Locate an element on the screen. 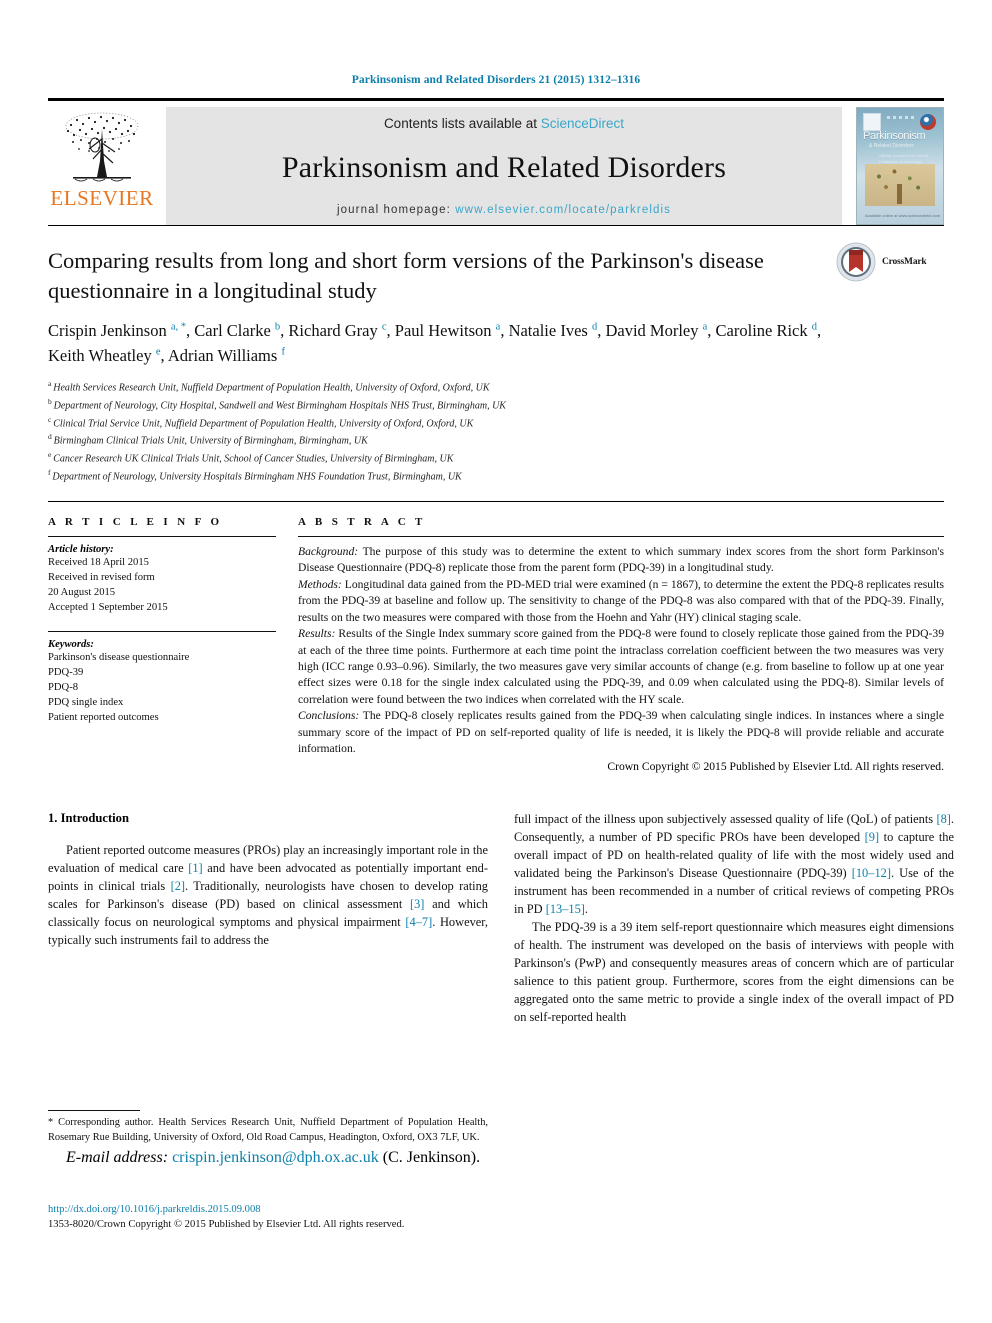 This screenshot has width=992, height=1323. citation-link: [2] is located at coordinates (178, 886).